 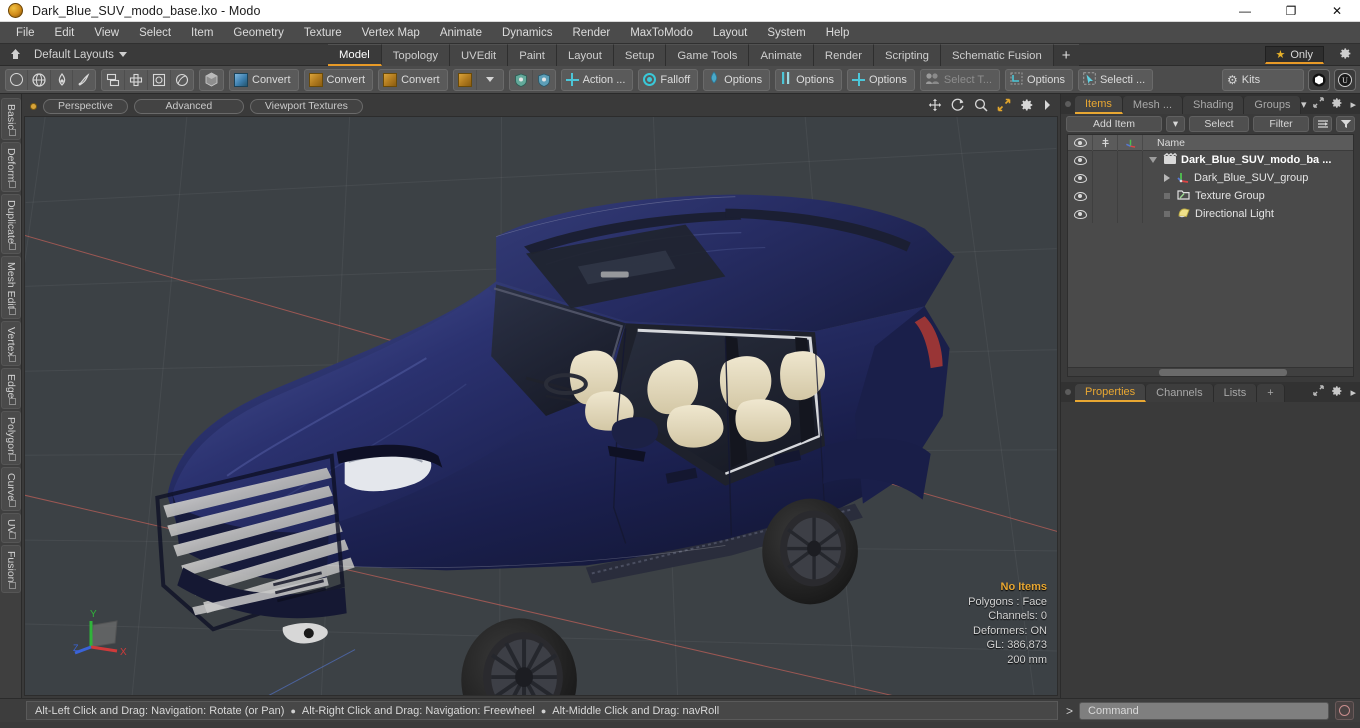 What do you see at coordinates (80, 55) in the screenshot?
I see `default-layouts-selector: Default Layouts` at bounding box center [80, 55].